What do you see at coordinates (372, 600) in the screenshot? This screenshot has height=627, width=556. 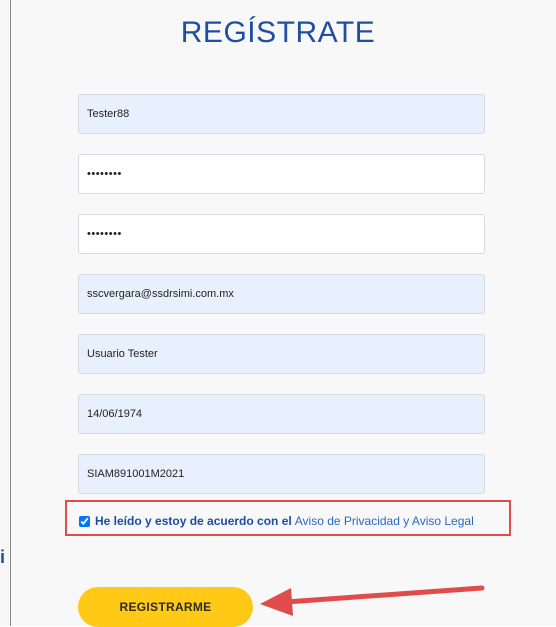 I see `annotation-arrow-icon` at bounding box center [372, 600].